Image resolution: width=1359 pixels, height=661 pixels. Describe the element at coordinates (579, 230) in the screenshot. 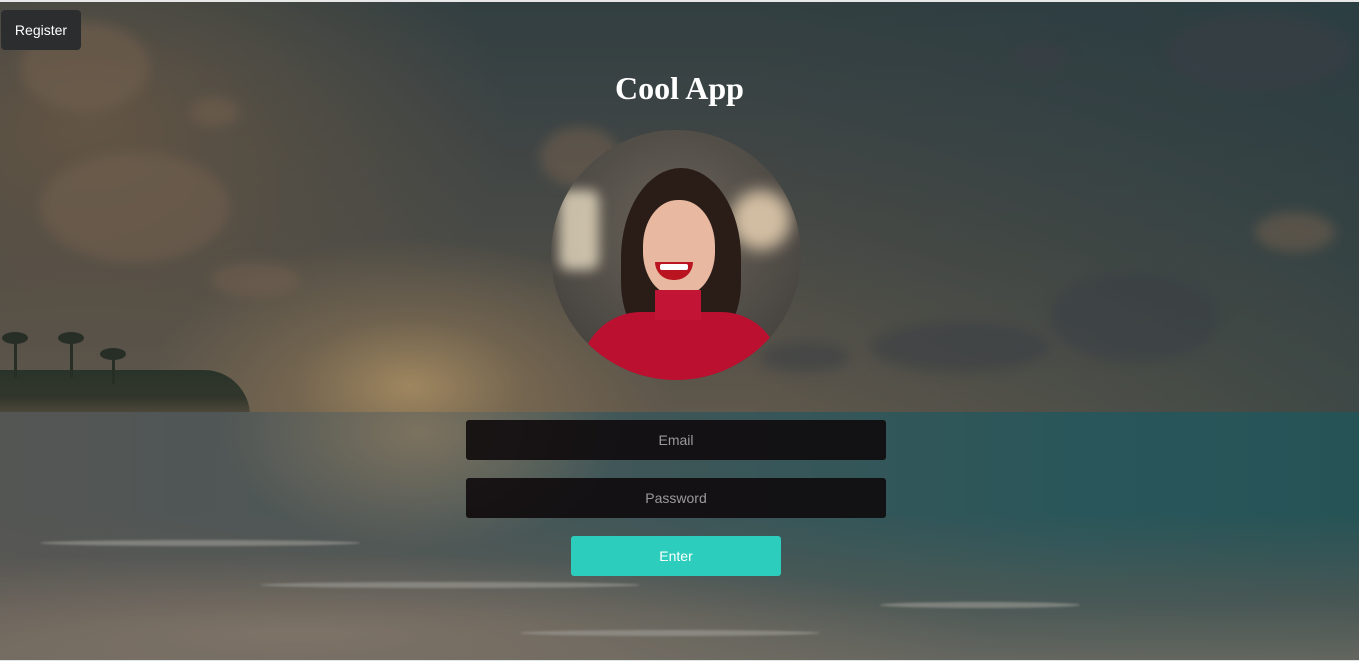

I see `avatar-background-light` at that location.